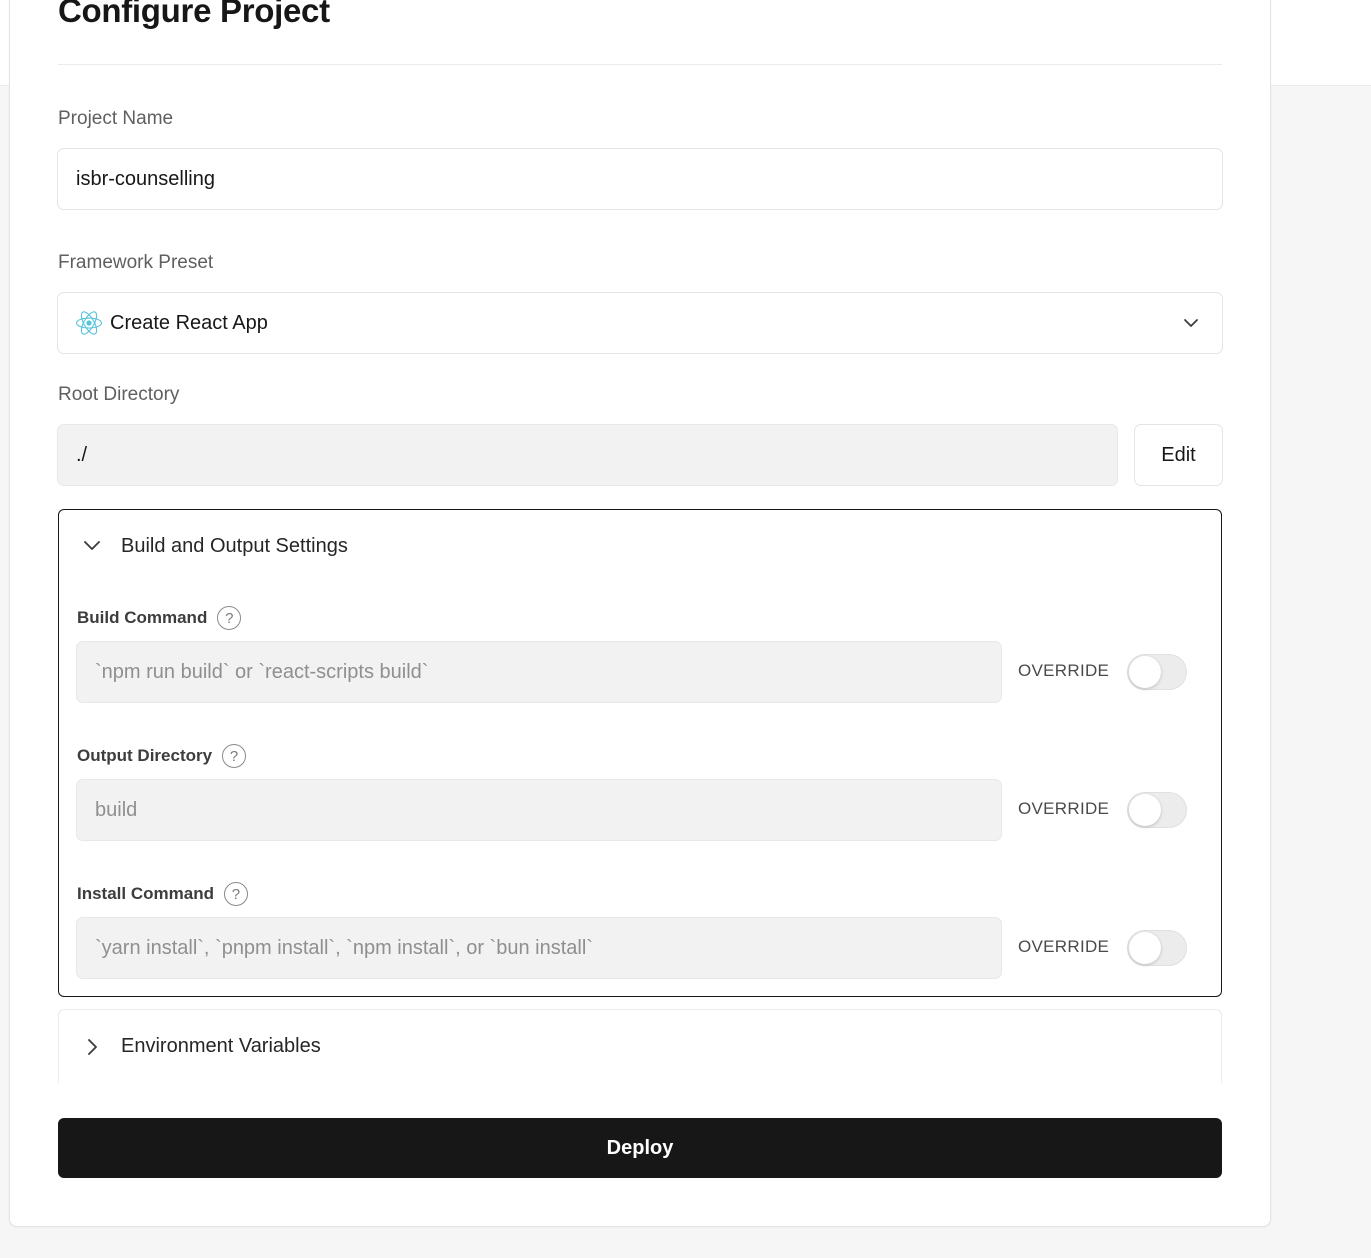 The height and width of the screenshot is (1258, 1371). Describe the element at coordinates (194, 14) in the screenshot. I see `page-title: Configure Project` at that location.